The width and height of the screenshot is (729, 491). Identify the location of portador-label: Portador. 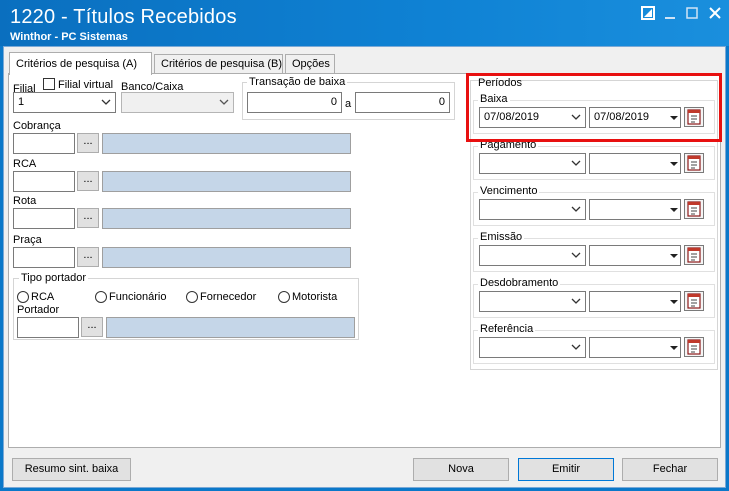
(38, 310).